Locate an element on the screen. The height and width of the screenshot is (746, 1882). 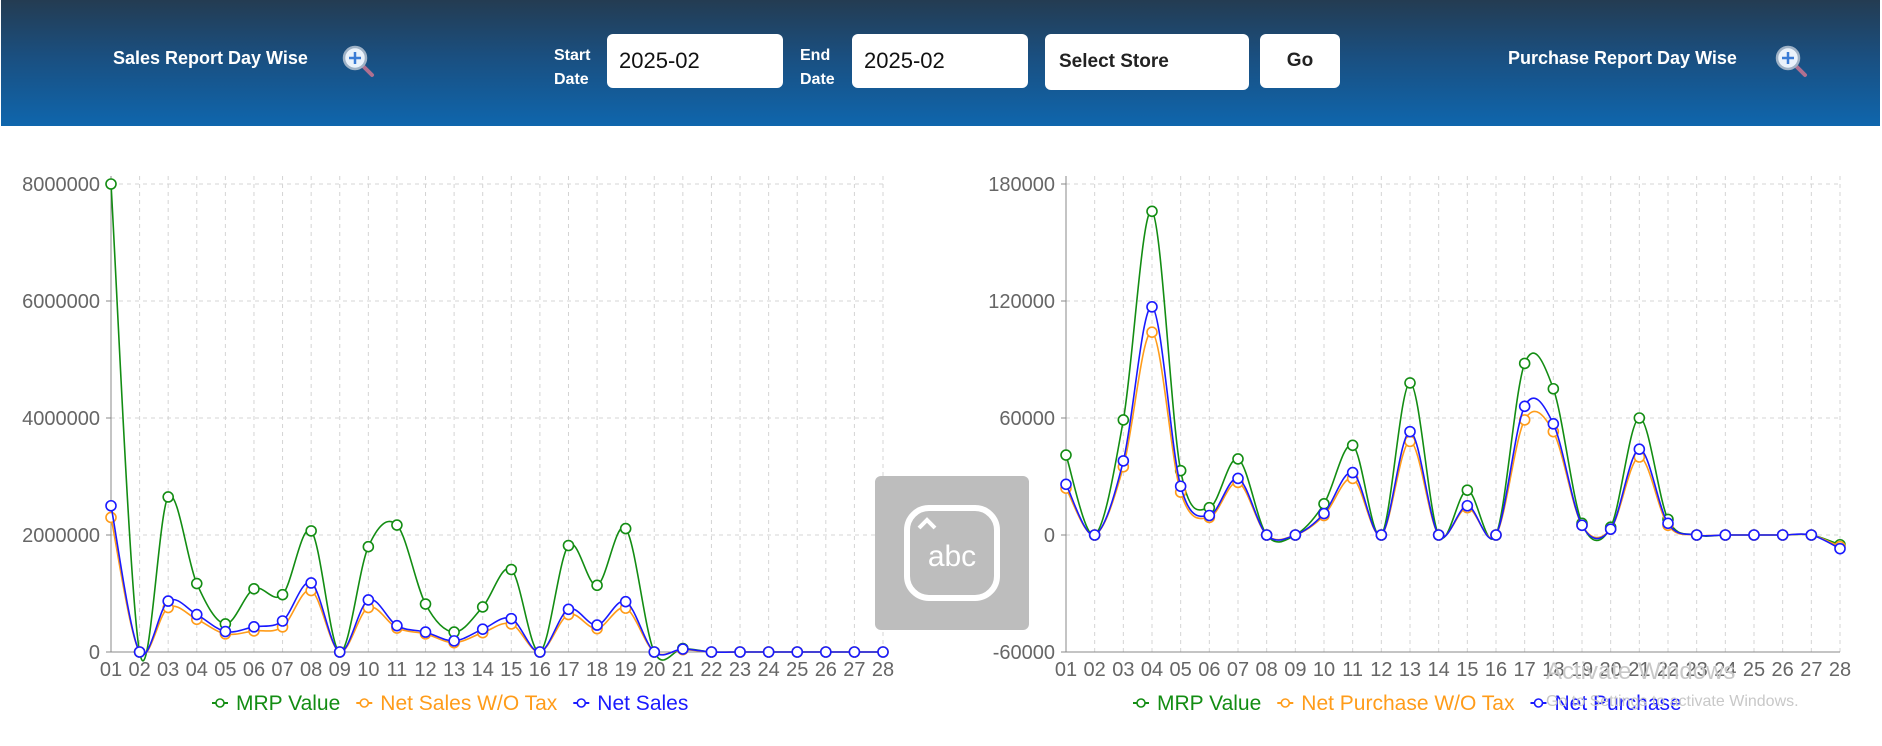
x-tick-label: 04 is located at coordinates (197, 670).